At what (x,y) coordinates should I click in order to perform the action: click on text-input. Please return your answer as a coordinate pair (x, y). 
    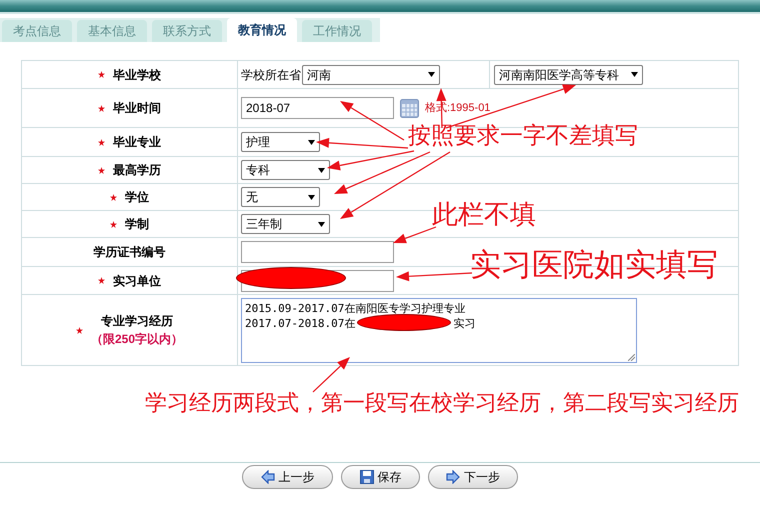
    Looking at the image, I should click on (317, 252).